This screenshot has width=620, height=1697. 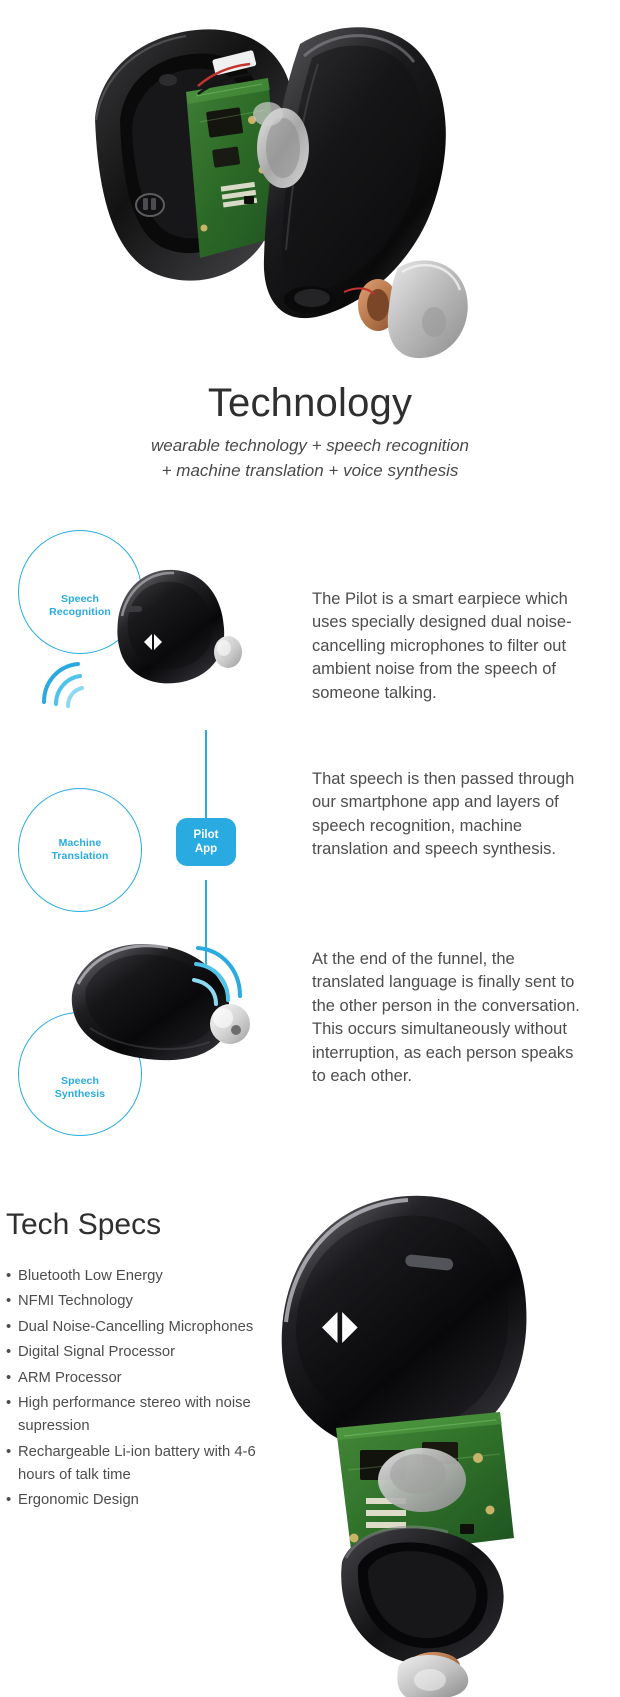 I want to click on earpiece-illustration-recognition, so click(x=178, y=632).